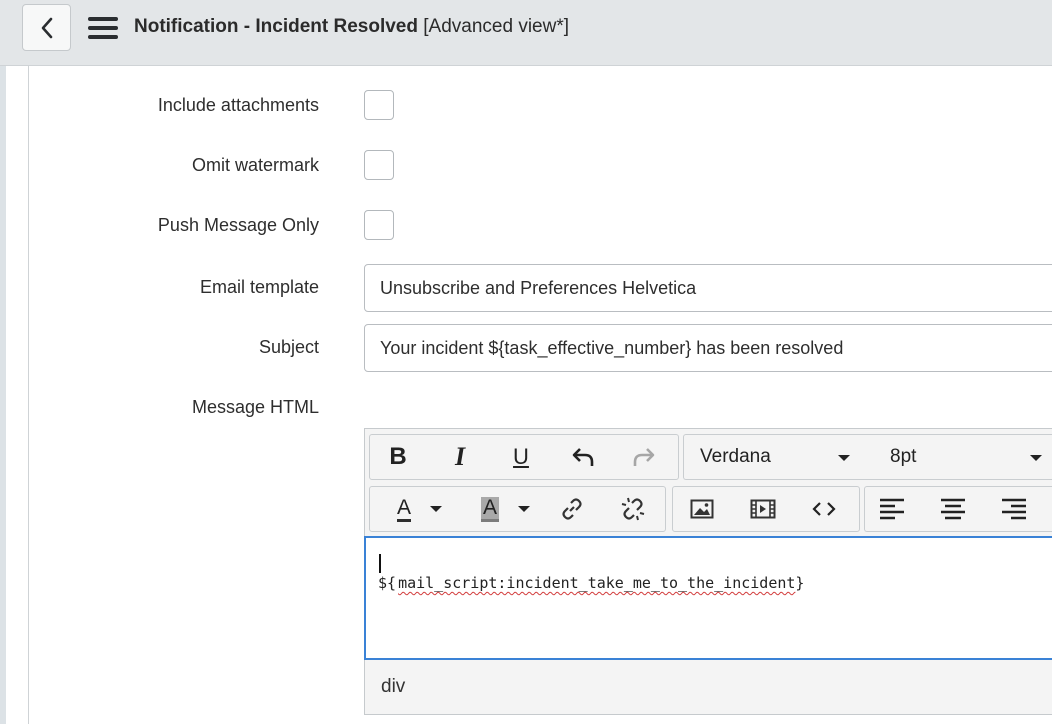  I want to click on font-size-select: 8pt, so click(963, 457).